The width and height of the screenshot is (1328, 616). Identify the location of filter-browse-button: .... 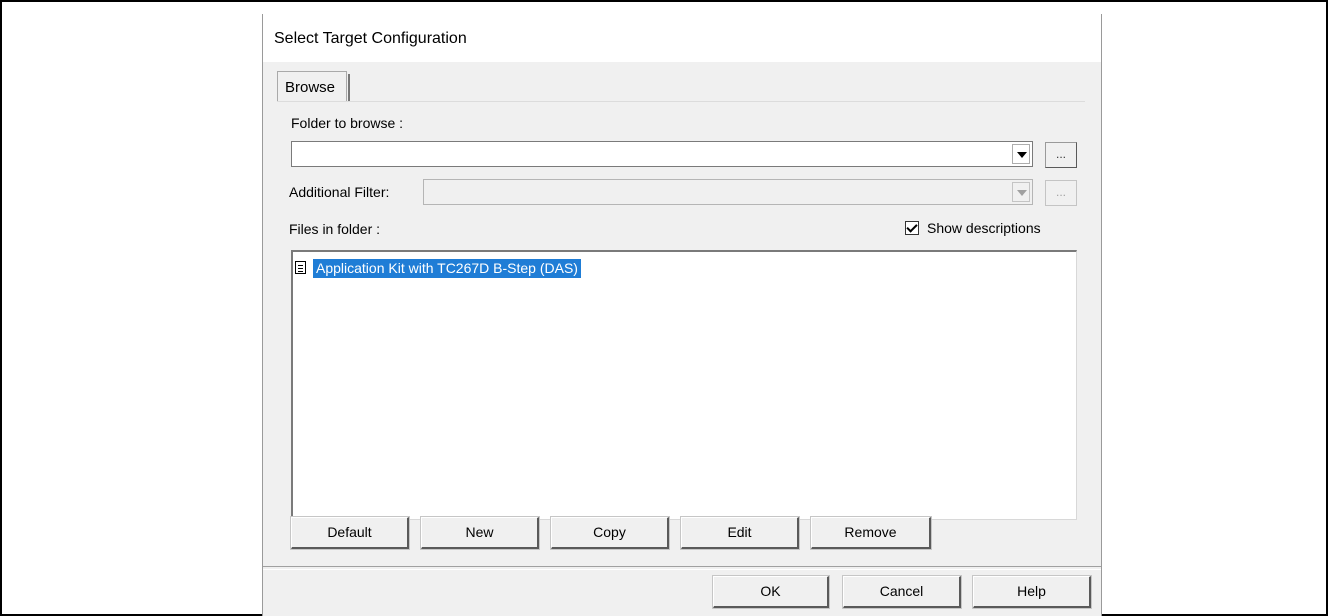
(1061, 193).